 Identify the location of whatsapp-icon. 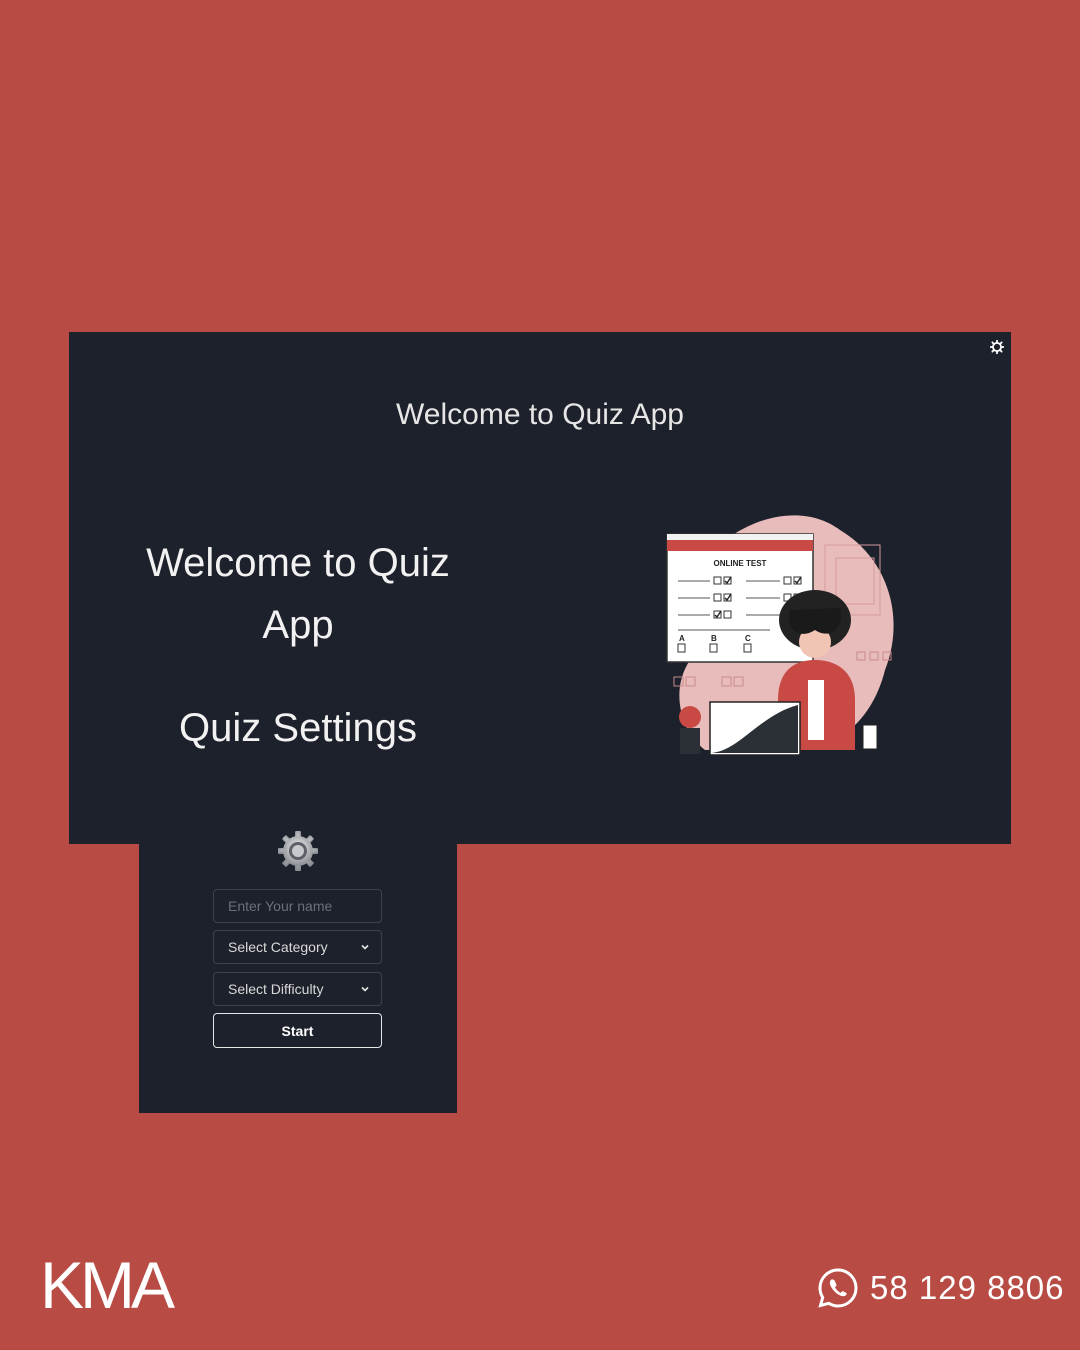
(838, 1288).